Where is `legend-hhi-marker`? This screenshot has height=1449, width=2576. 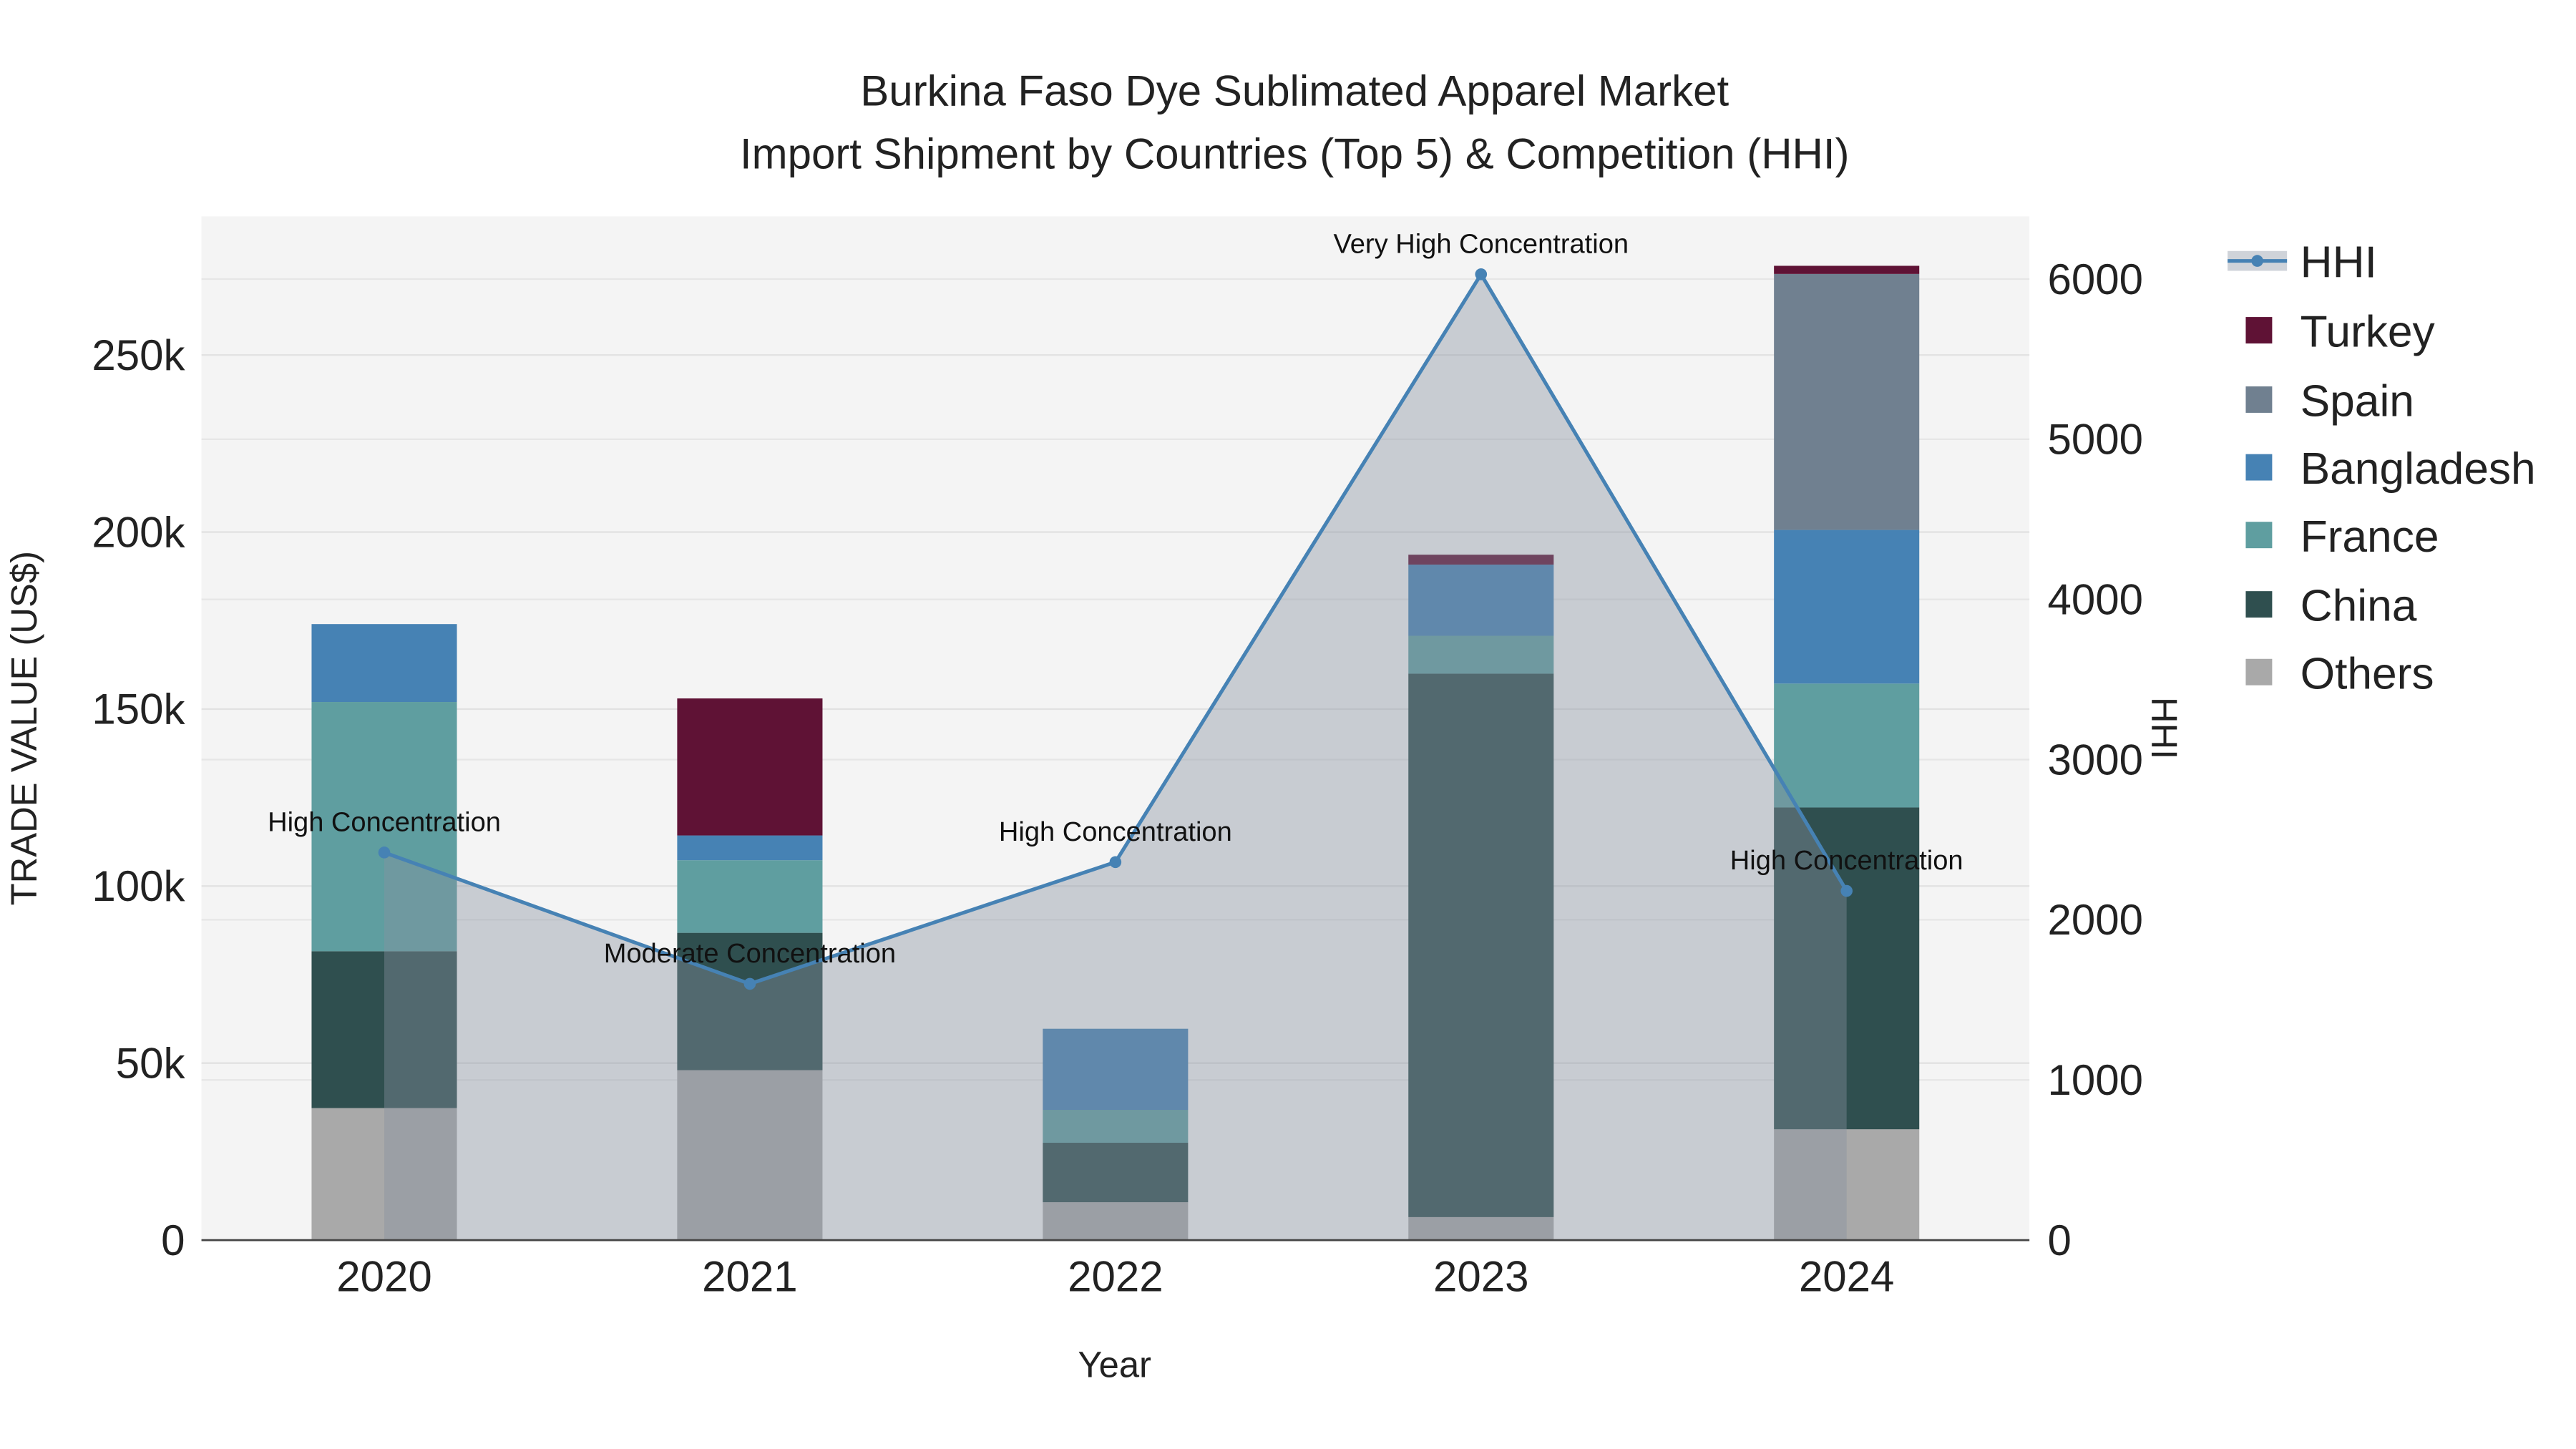 legend-hhi-marker is located at coordinates (2257, 261).